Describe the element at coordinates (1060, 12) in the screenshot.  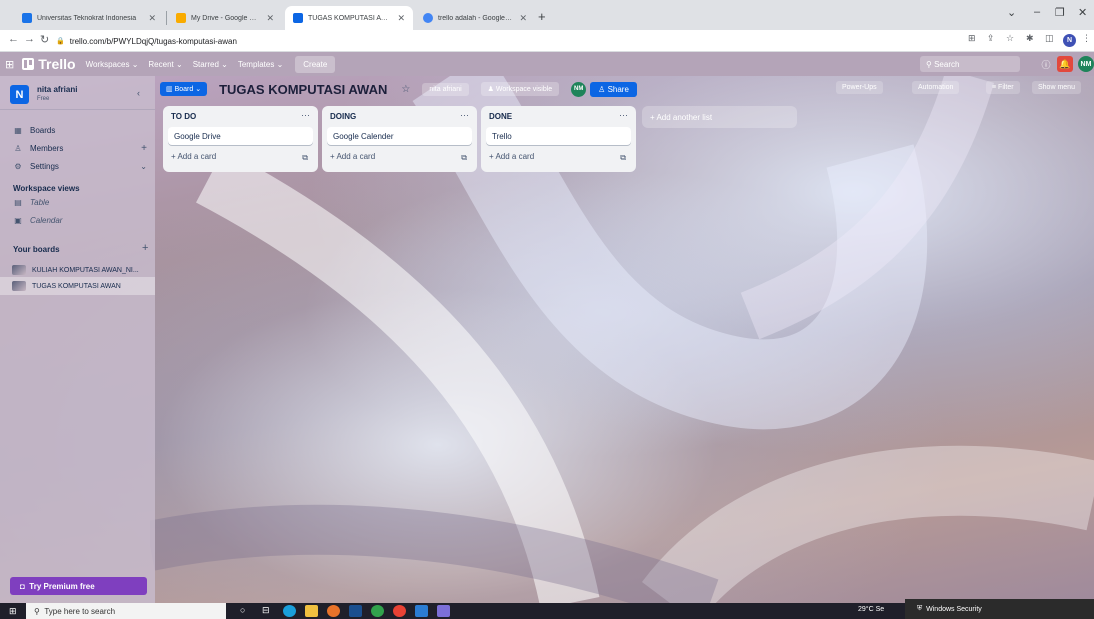
I see `maximize-icon: ❐` at that location.